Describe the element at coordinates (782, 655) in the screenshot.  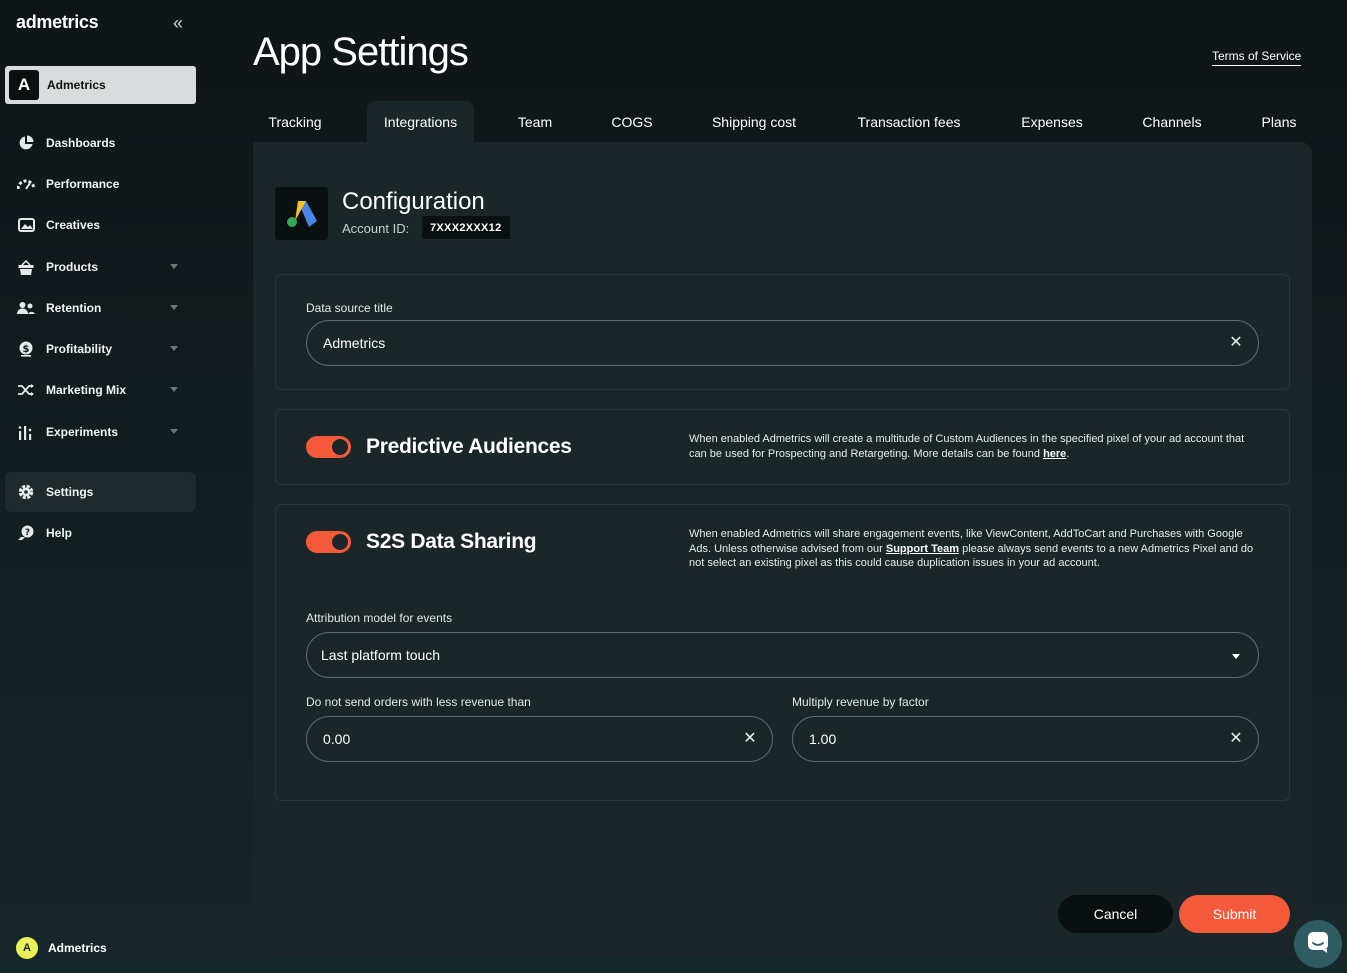
I see `attribution-model-select: Last platform touch` at that location.